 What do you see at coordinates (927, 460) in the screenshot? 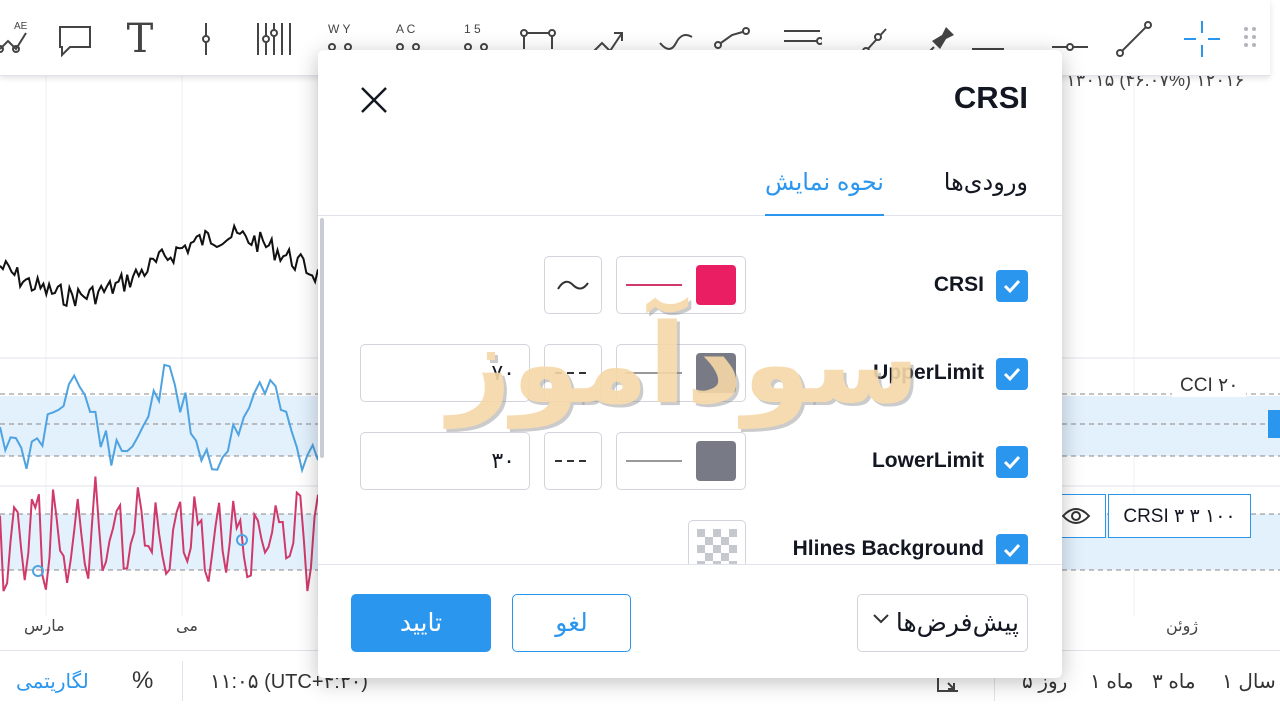
I see `row-label: LowerLimit` at bounding box center [927, 460].